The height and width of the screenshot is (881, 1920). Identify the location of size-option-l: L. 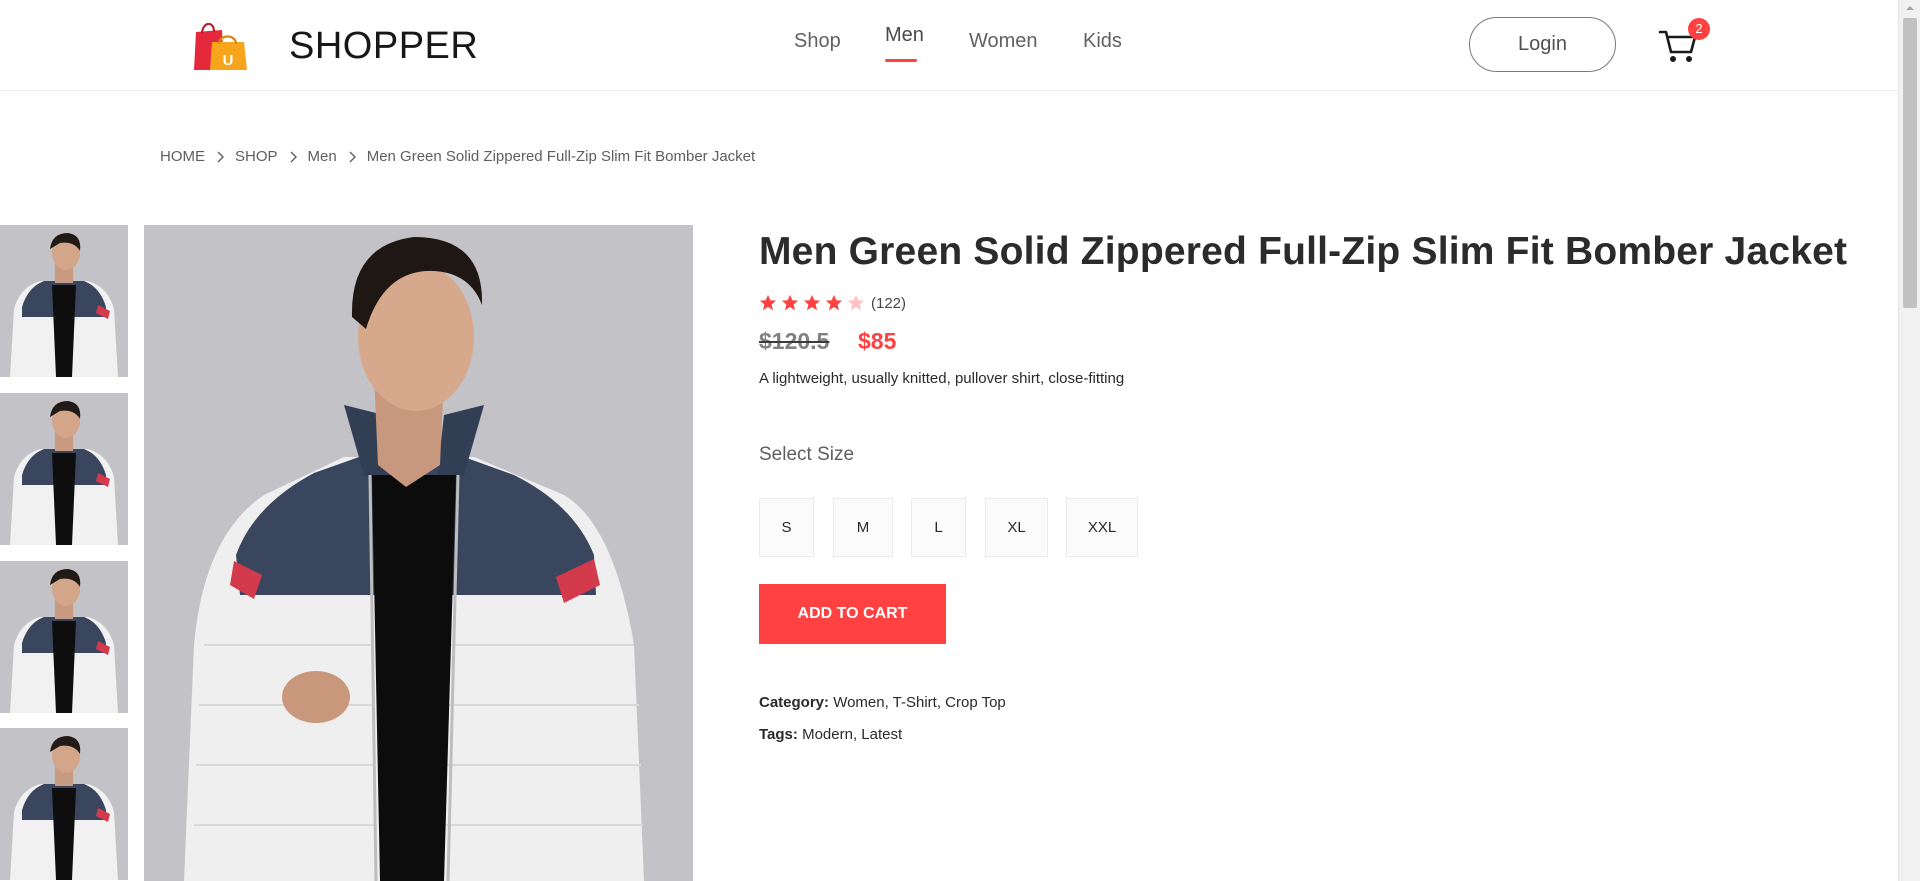
(938, 527).